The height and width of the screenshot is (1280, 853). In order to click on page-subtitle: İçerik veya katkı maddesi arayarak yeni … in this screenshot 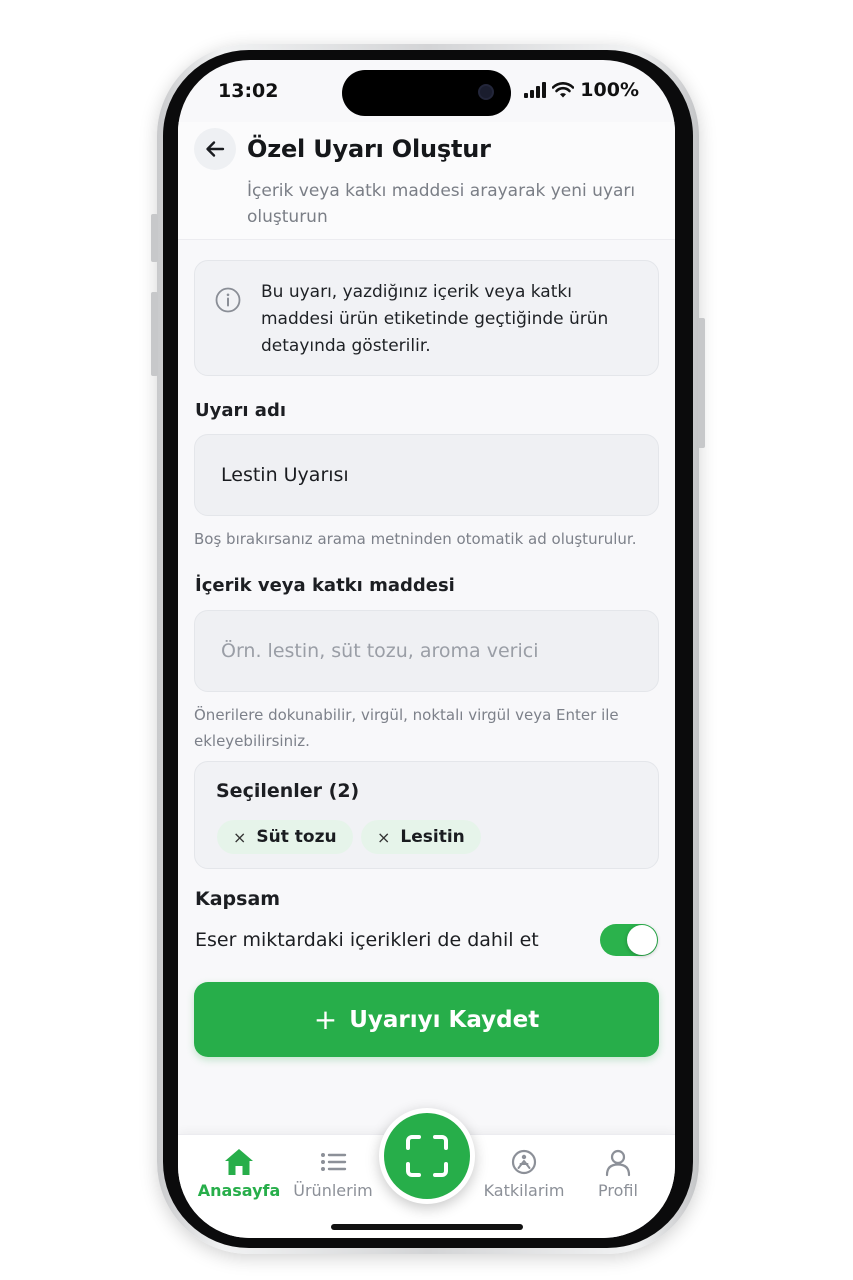, I will do `click(441, 204)`.